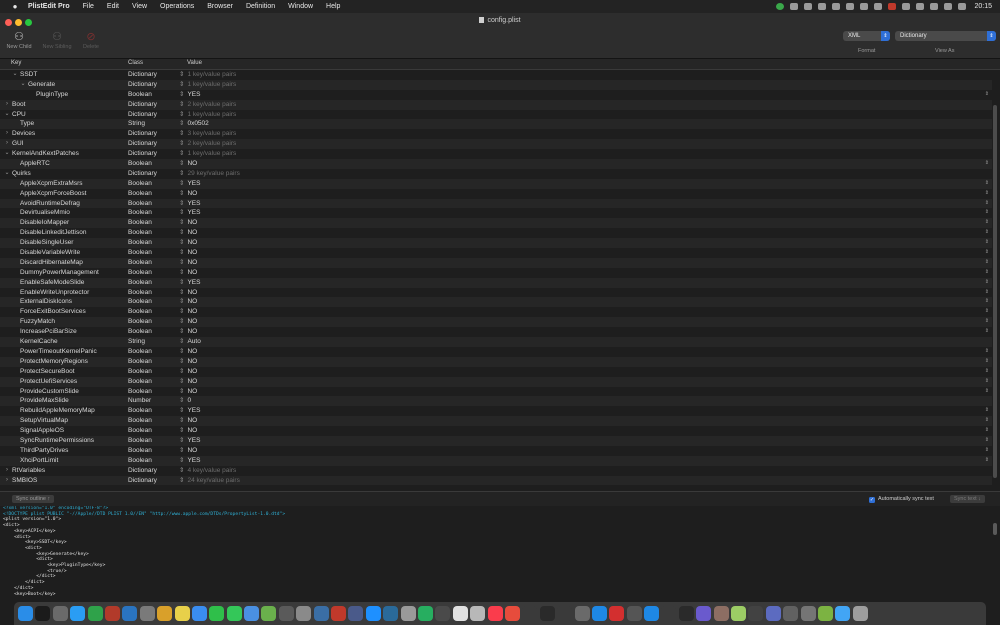 The height and width of the screenshot is (625, 1000). Describe the element at coordinates (496, 233) in the screenshot. I see `outline-row: DisableLinkeditJettison Boolean ⇕ NO ⇕` at that location.